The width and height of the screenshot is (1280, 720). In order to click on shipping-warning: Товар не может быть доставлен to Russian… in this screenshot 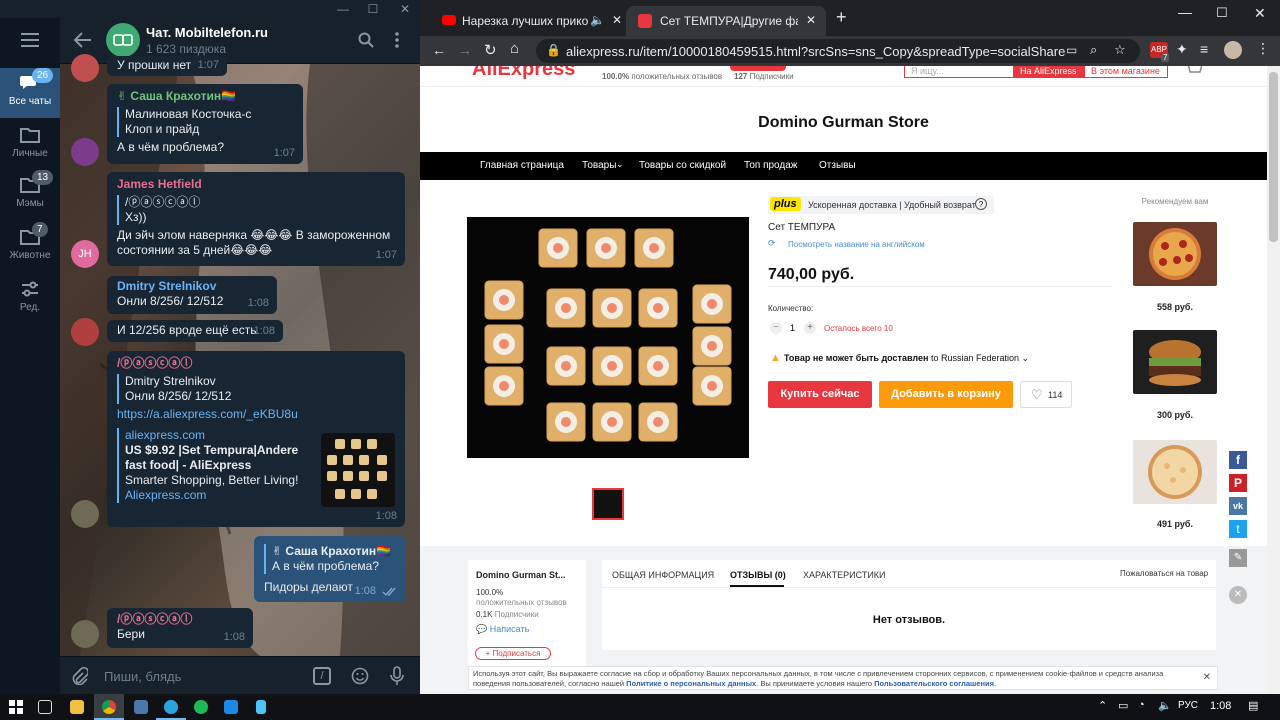, I will do `click(906, 358)`.